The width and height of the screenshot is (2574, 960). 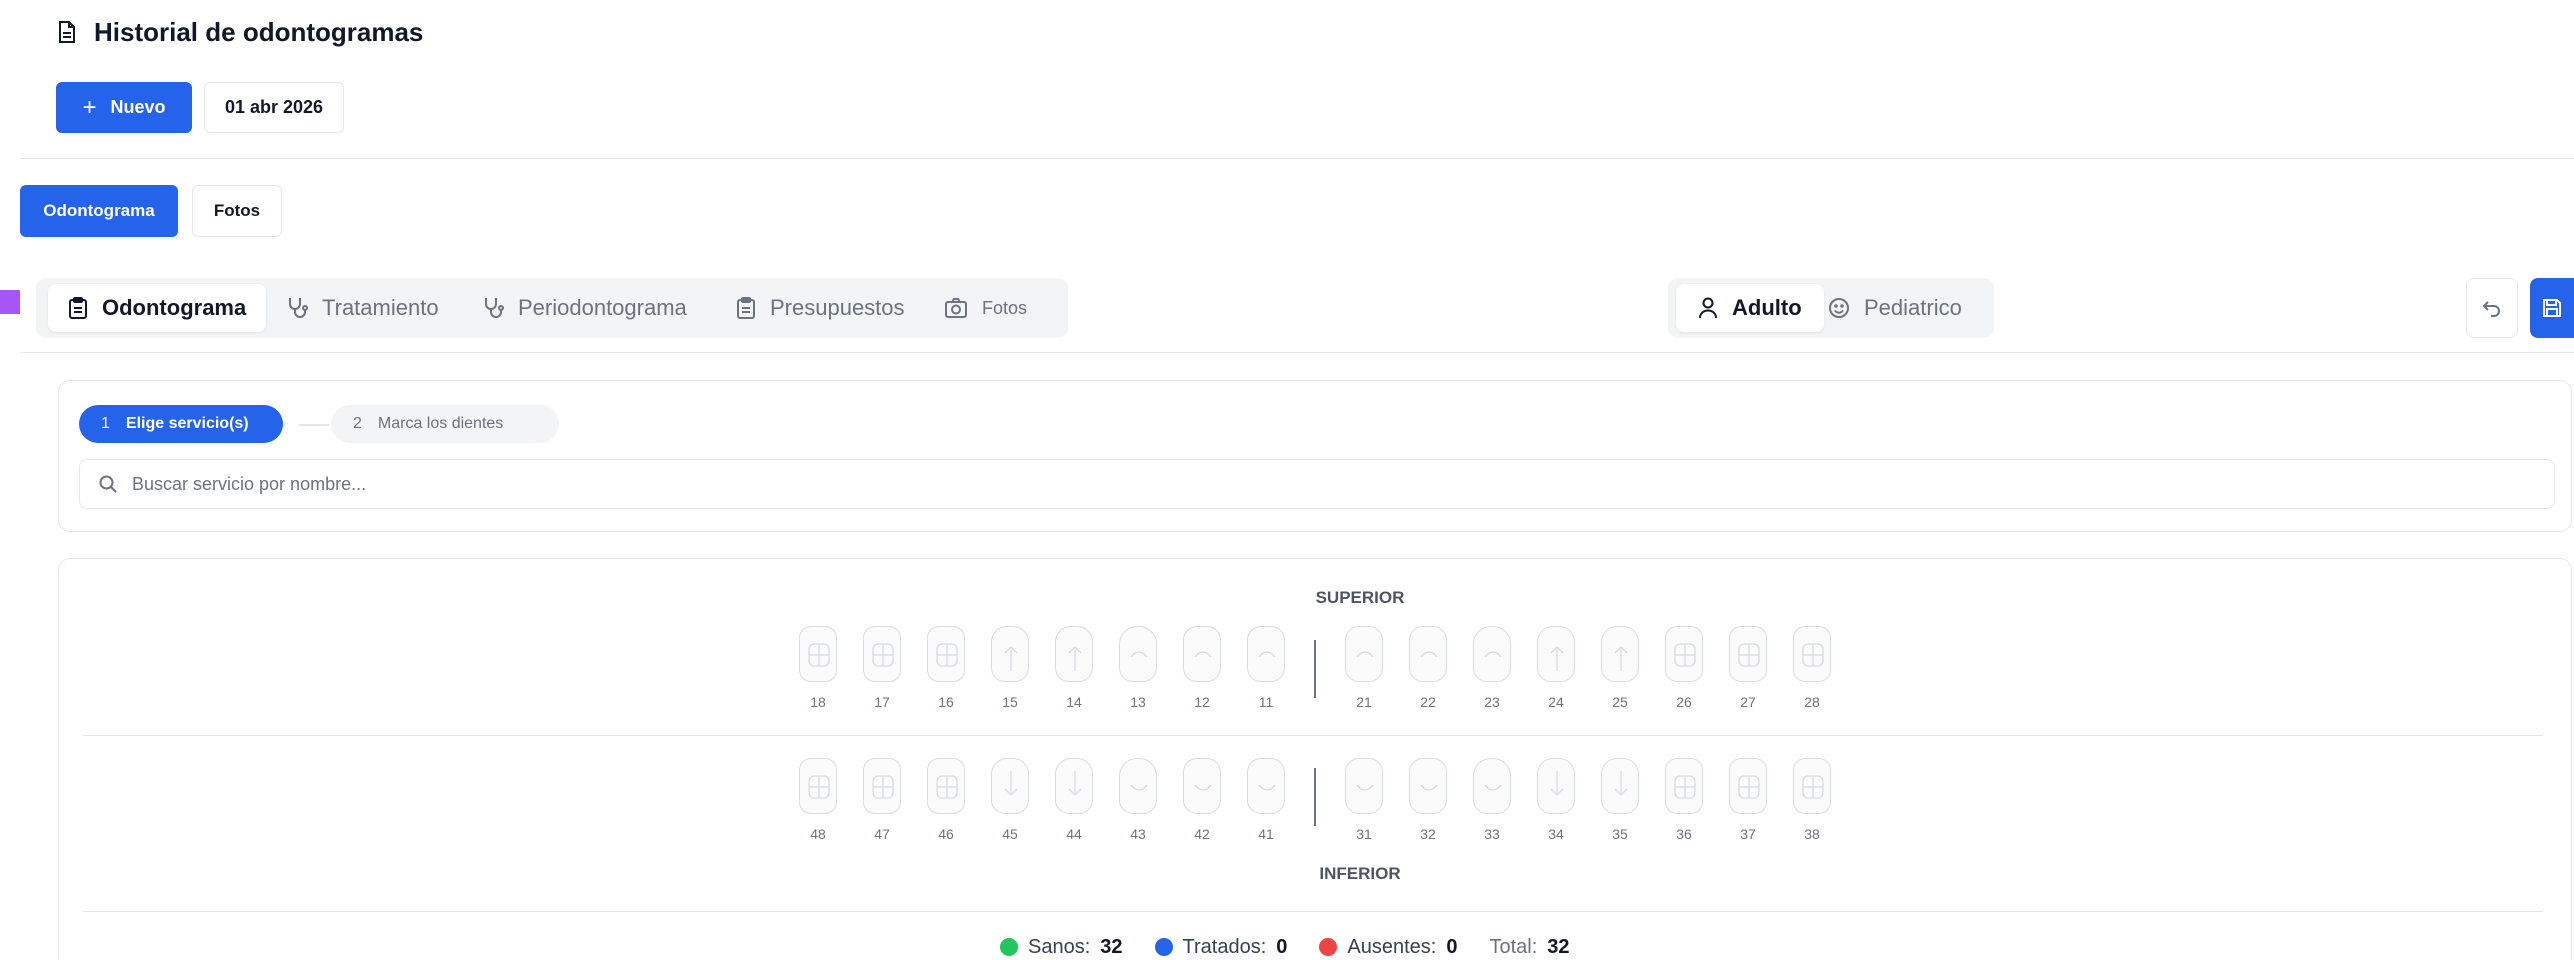 I want to click on view-tab-fotos: Fotos, so click(x=237, y=211).